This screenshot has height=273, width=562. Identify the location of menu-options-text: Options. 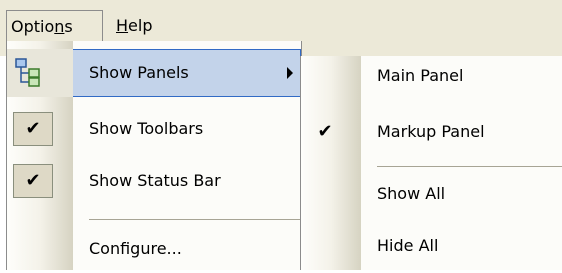
(42, 26).